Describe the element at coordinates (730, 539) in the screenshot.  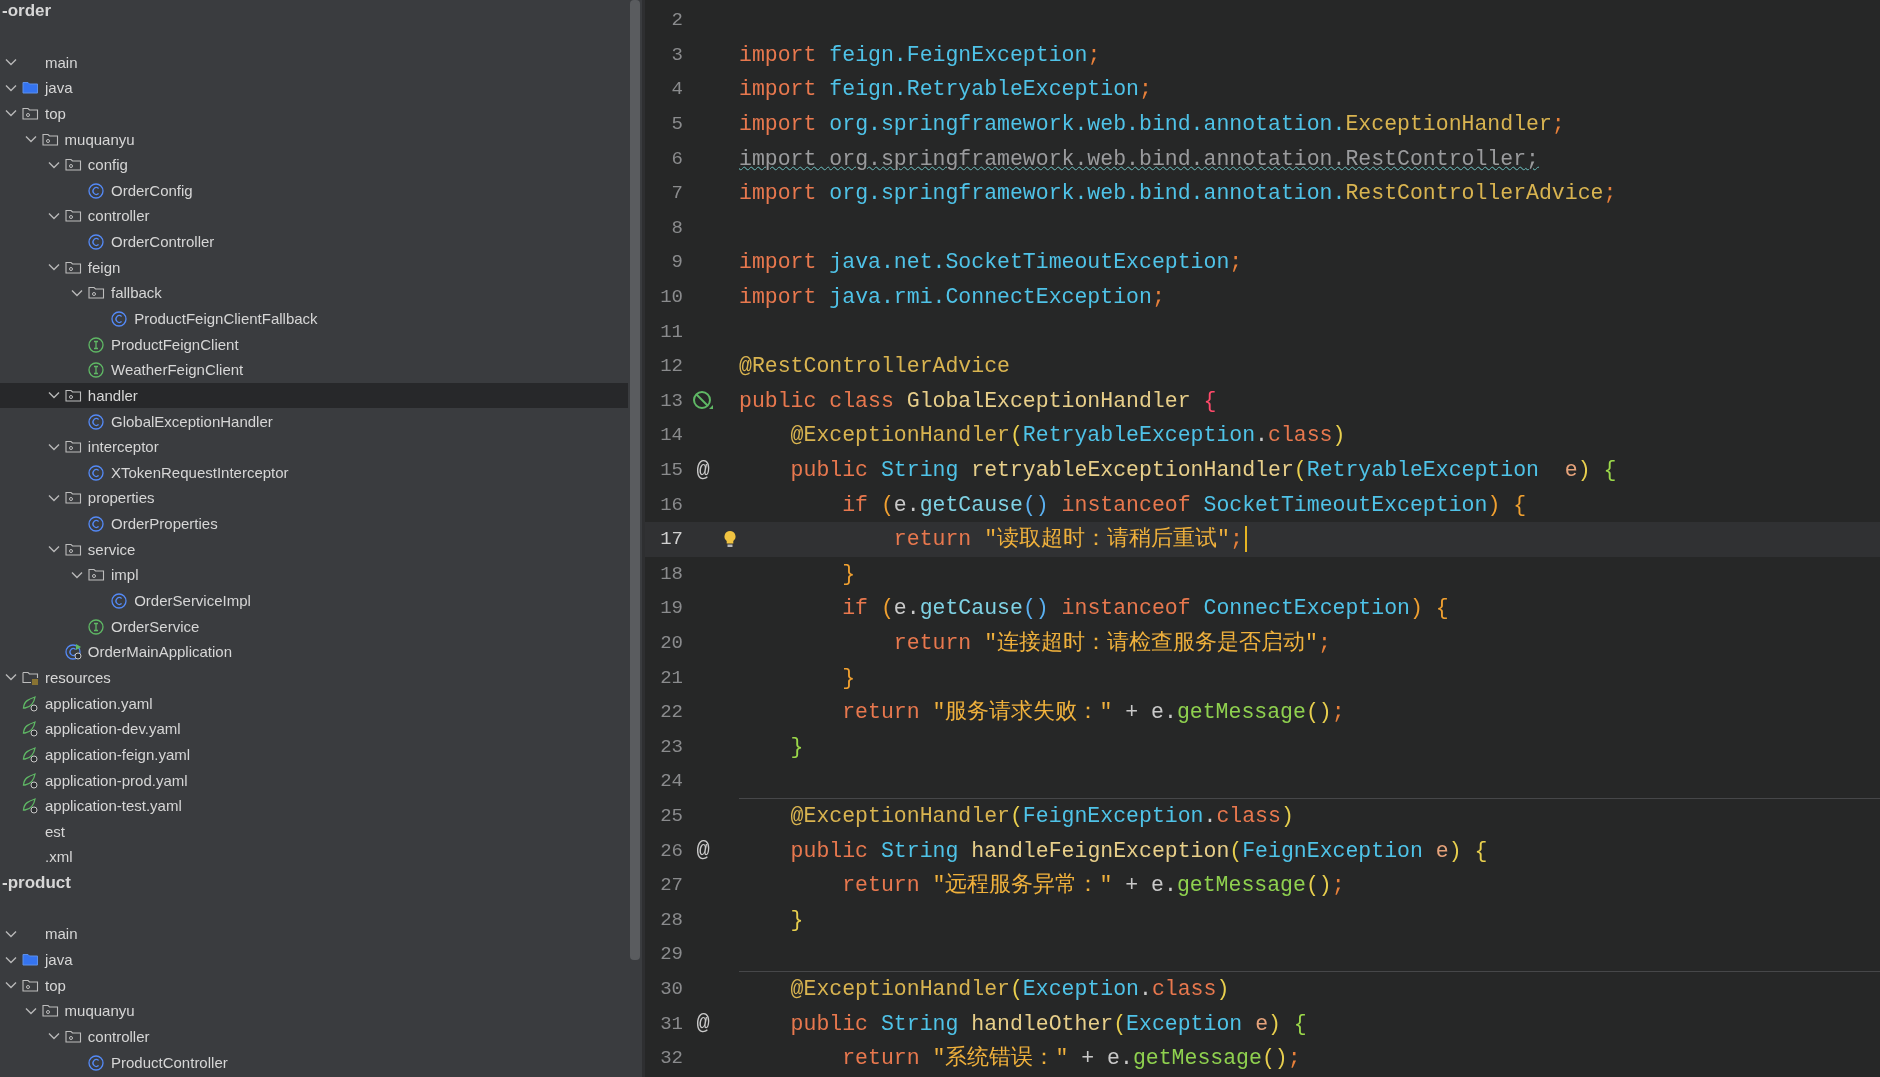
I see `lightbulb-icon` at that location.